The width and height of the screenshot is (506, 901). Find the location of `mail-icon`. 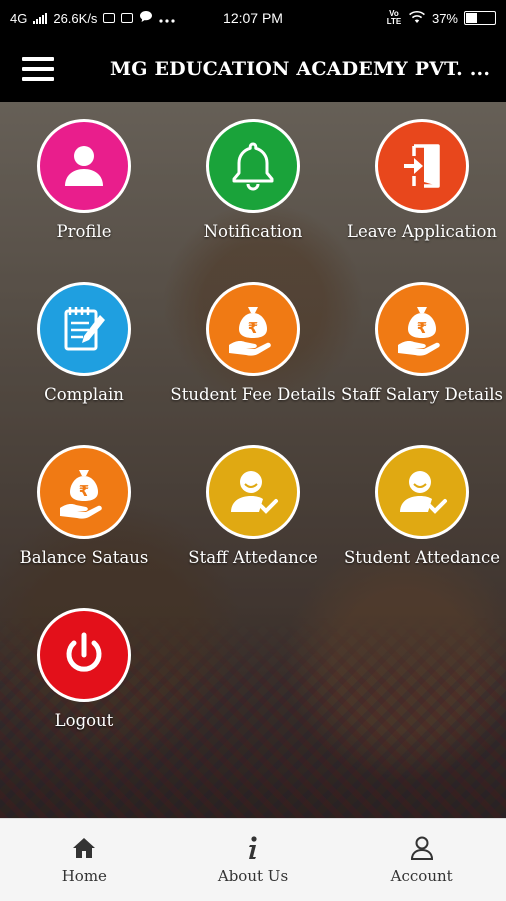

mail-icon is located at coordinates (109, 18).